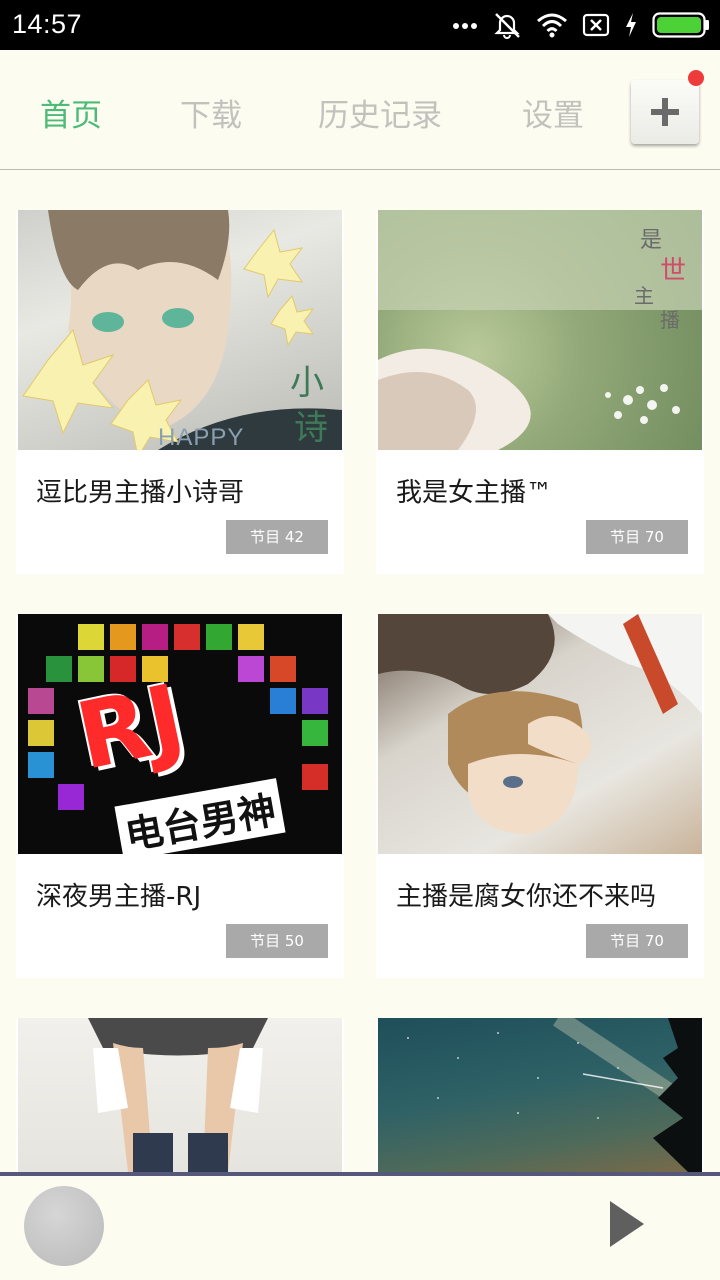  Describe the element at coordinates (526, 897) in the screenshot. I see `card-title: 主播是腐女你还不来吗` at that location.